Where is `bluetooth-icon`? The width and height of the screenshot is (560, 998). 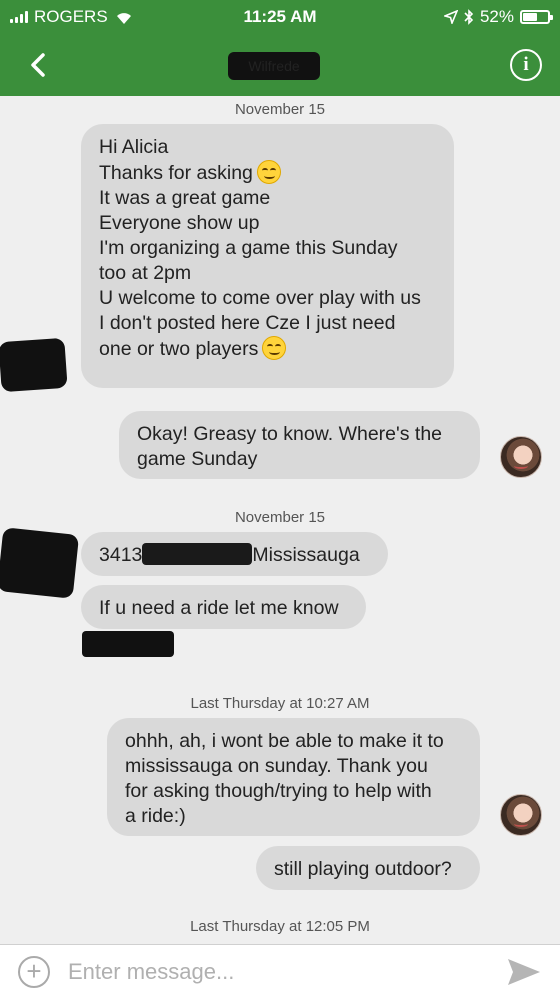 bluetooth-icon is located at coordinates (469, 17).